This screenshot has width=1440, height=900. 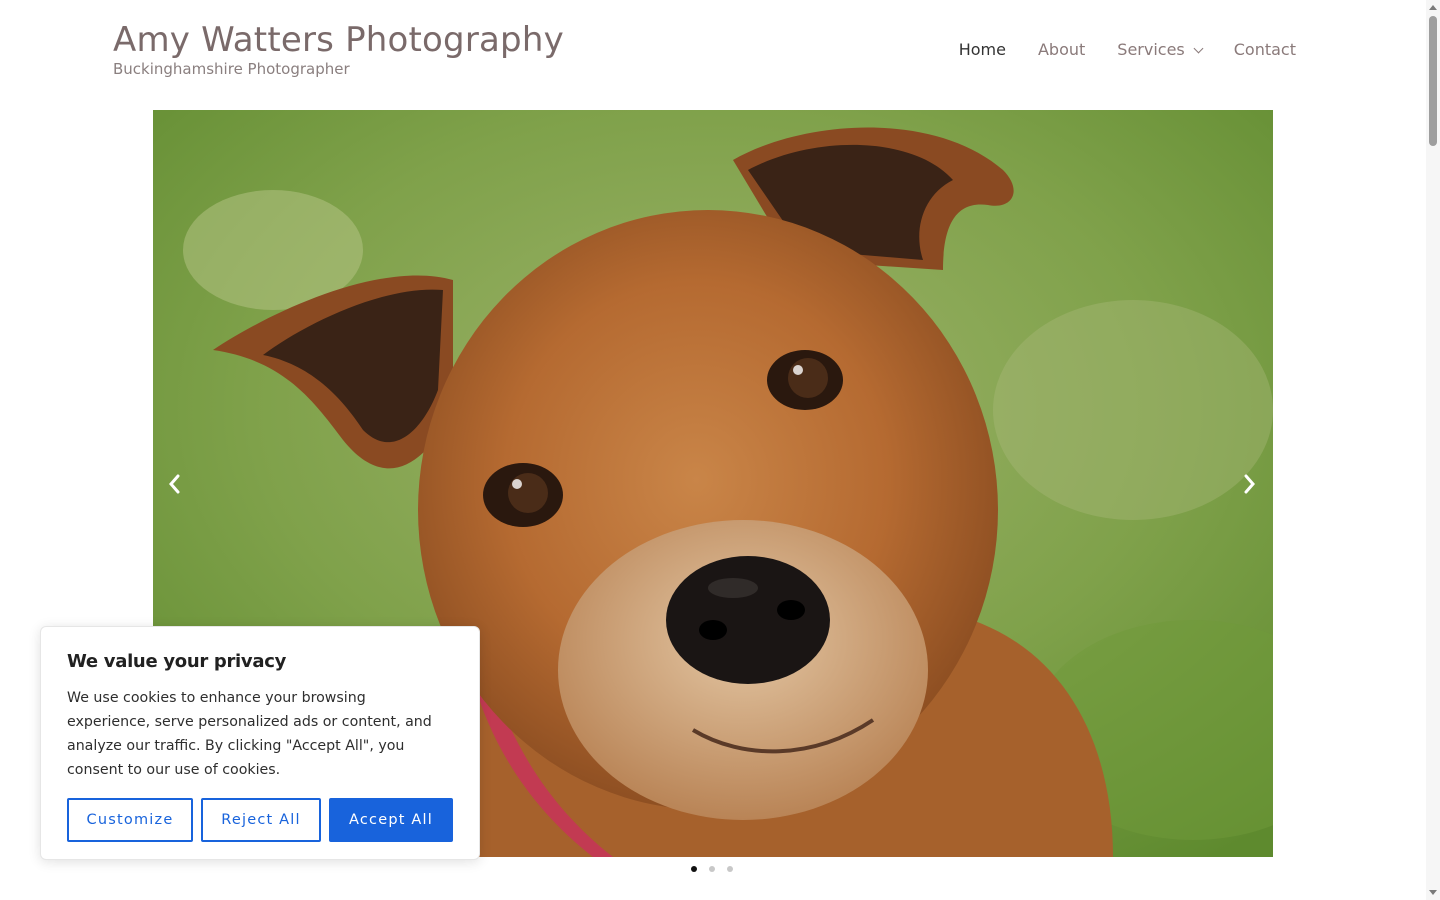 I want to click on main-navigation: Home About Services Contact, so click(x=1111, y=49).